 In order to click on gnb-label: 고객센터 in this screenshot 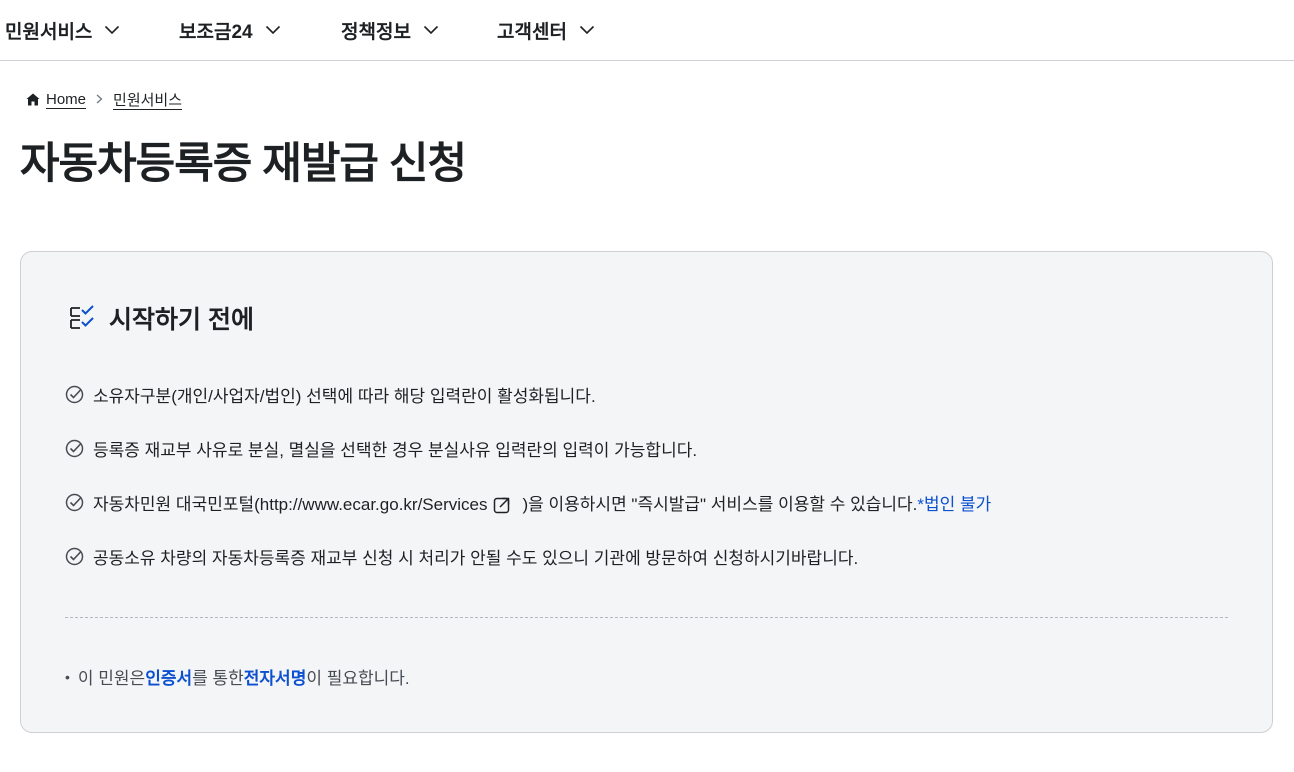, I will do `click(532, 32)`.